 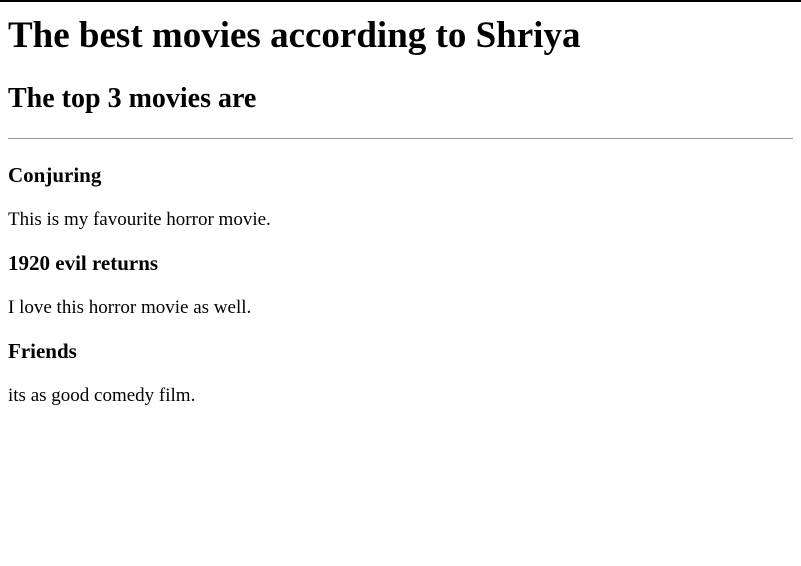 I want to click on movie-title: Conjuring, so click(x=55, y=175).